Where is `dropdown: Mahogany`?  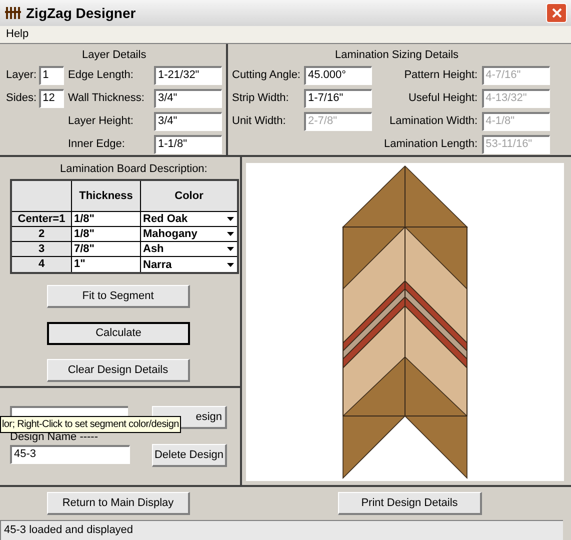
dropdown: Mahogany is located at coordinates (189, 234).